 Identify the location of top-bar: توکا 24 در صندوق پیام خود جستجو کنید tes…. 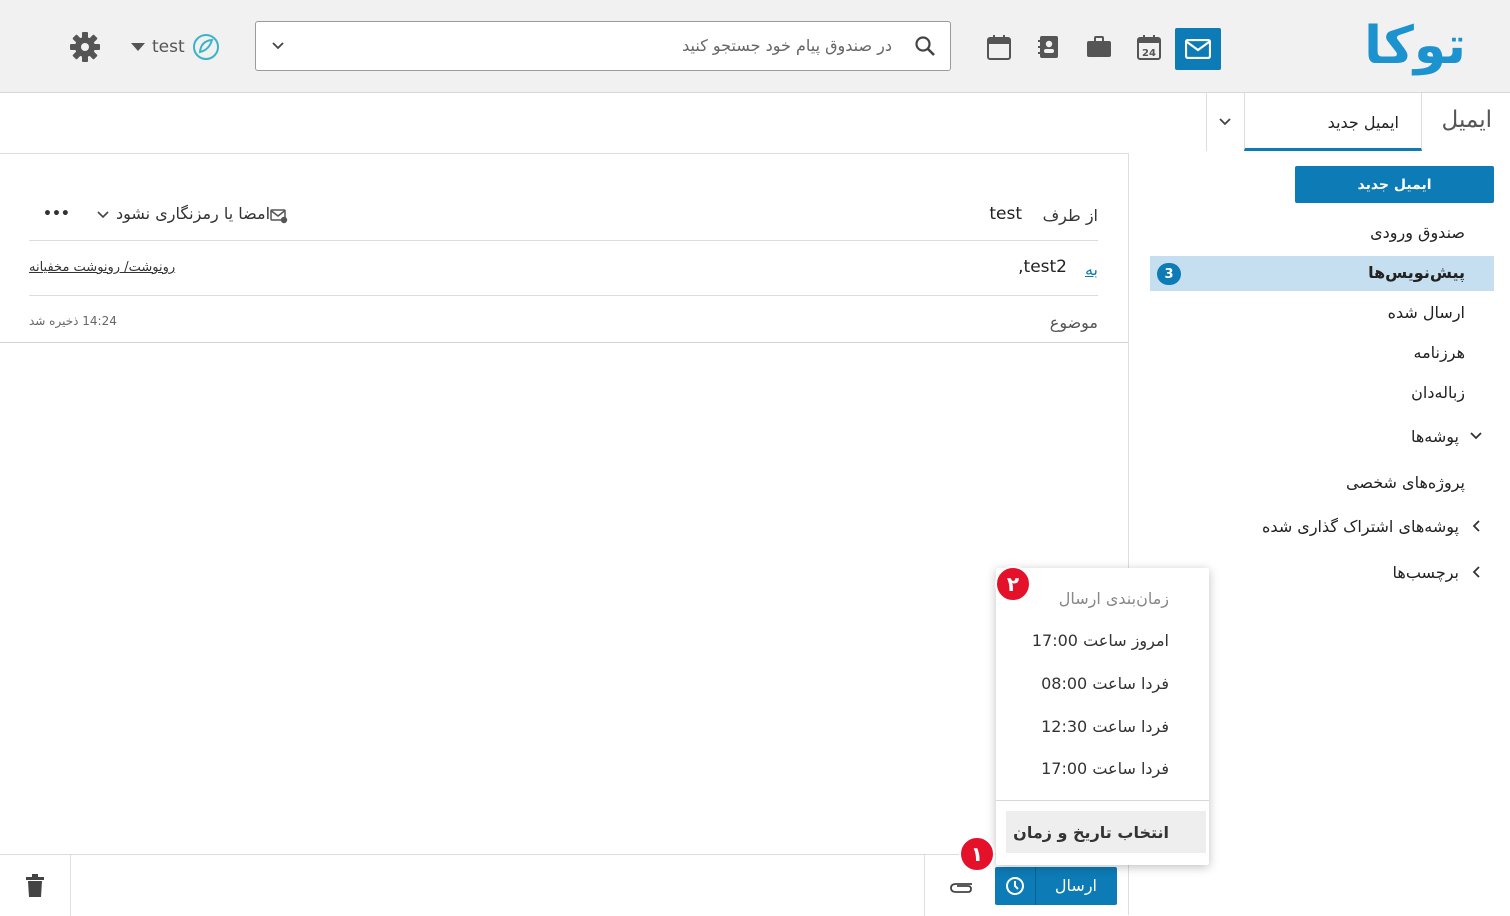
(755, 46).